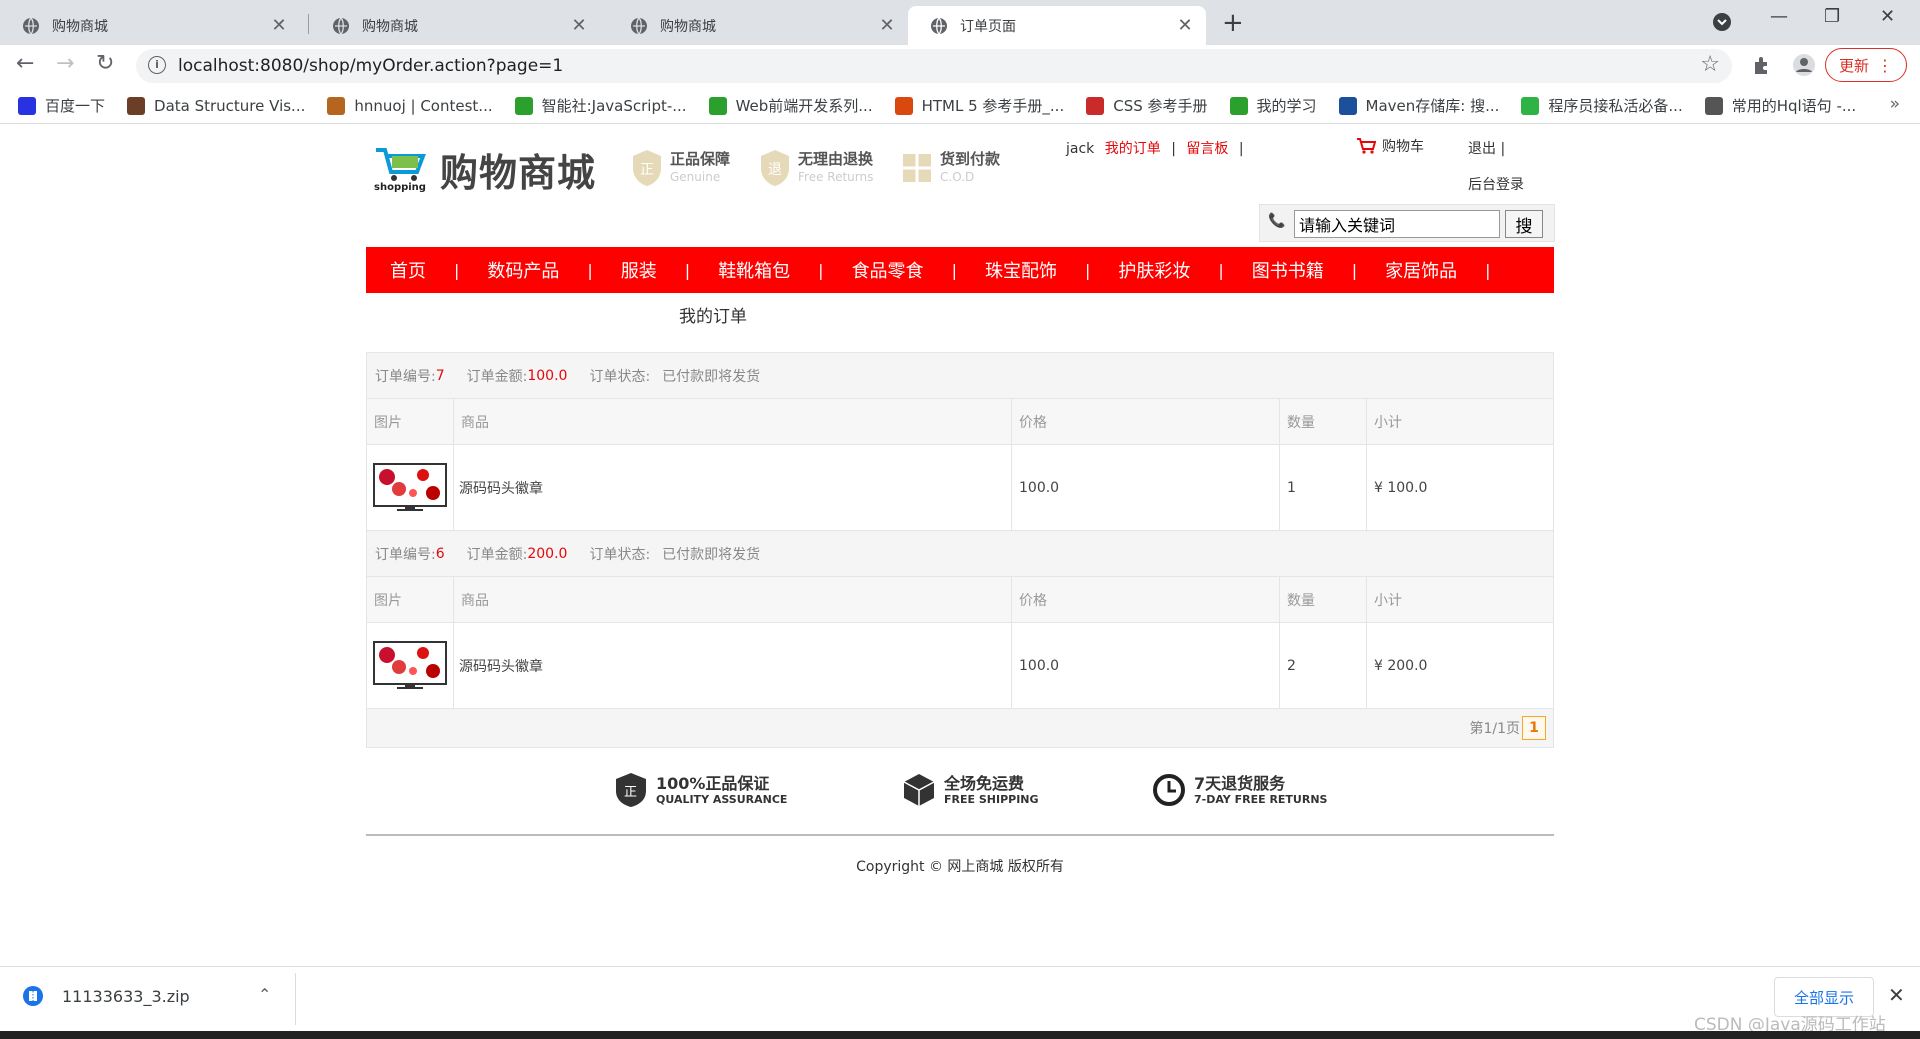  Describe the element at coordinates (960, 600) in the screenshot. I see `table-header-row: 图片 商品 价格 数量 小计` at that location.